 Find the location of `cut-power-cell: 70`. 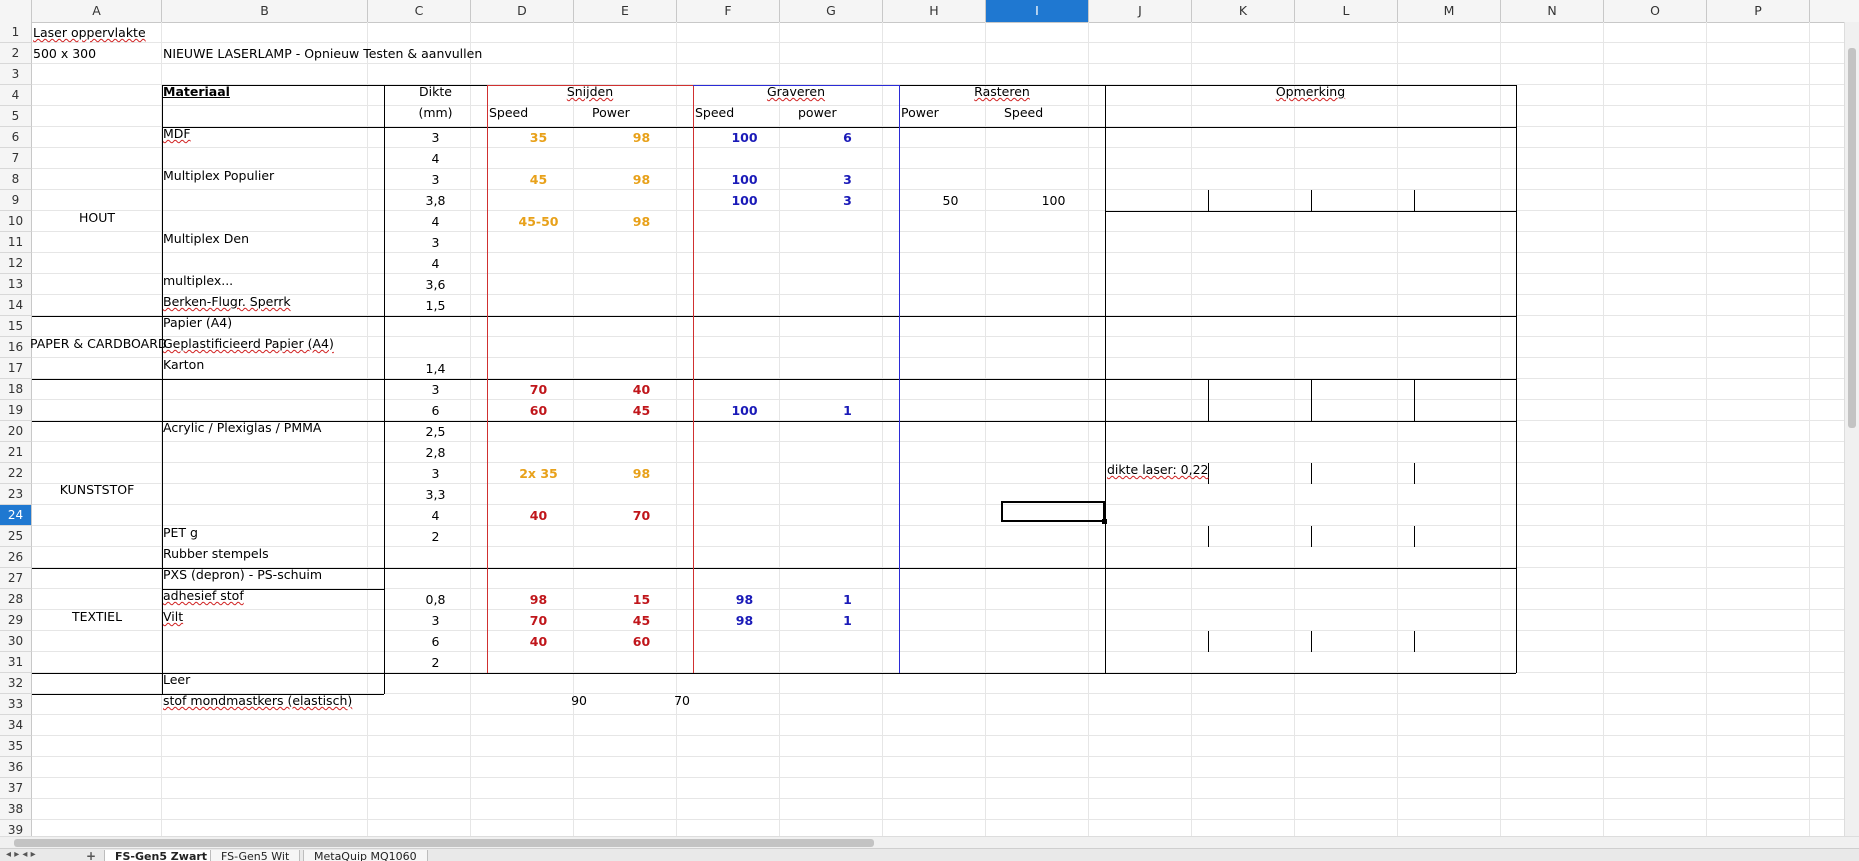

cut-power-cell: 70 is located at coordinates (641, 516).